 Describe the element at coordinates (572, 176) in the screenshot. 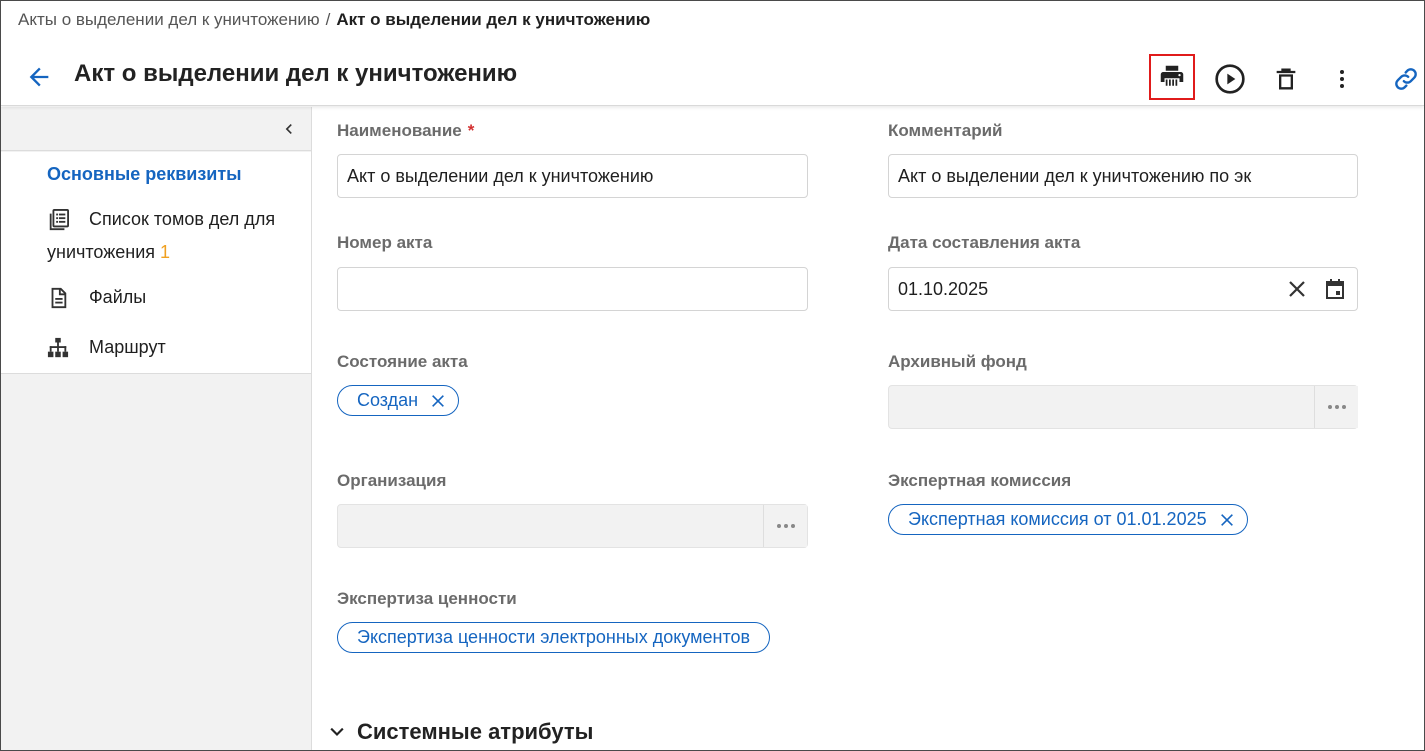

I see `name-input: Акт о выделении дел к уничтожению` at that location.